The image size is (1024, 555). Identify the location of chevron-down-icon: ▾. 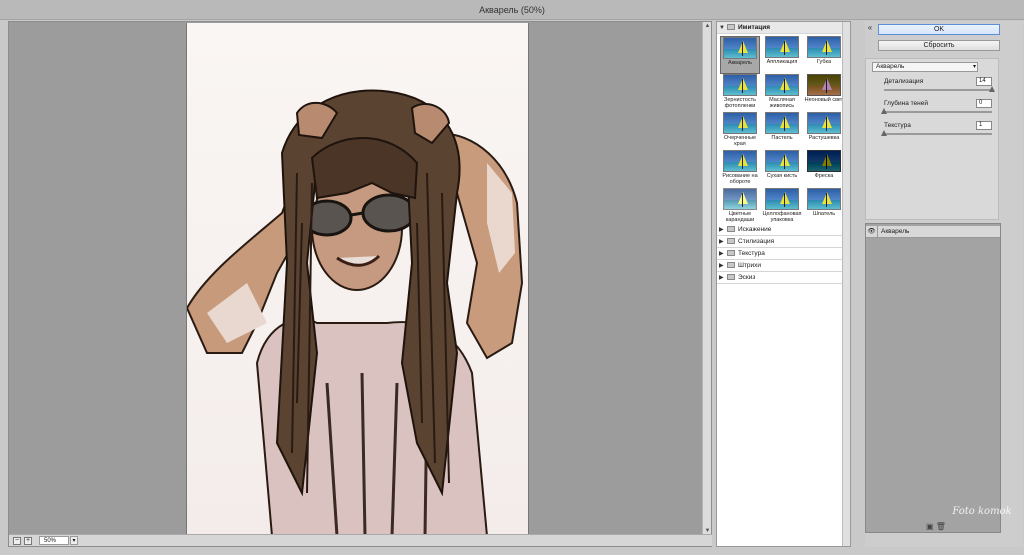
(974, 67).